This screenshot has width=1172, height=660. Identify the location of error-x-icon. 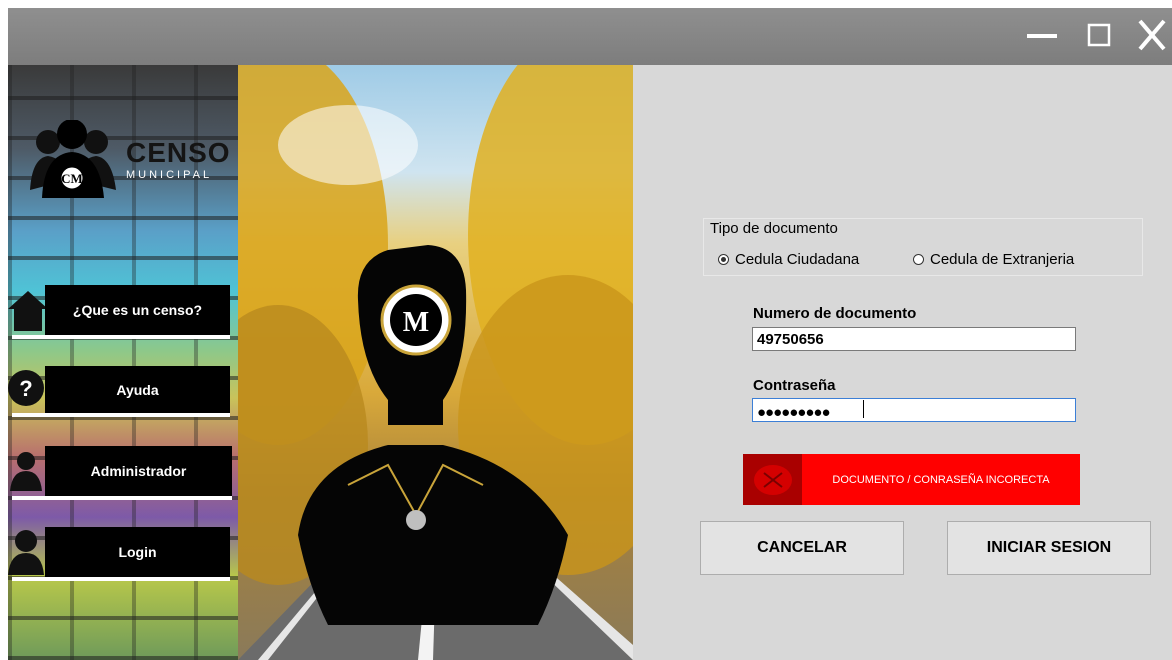
(772, 479).